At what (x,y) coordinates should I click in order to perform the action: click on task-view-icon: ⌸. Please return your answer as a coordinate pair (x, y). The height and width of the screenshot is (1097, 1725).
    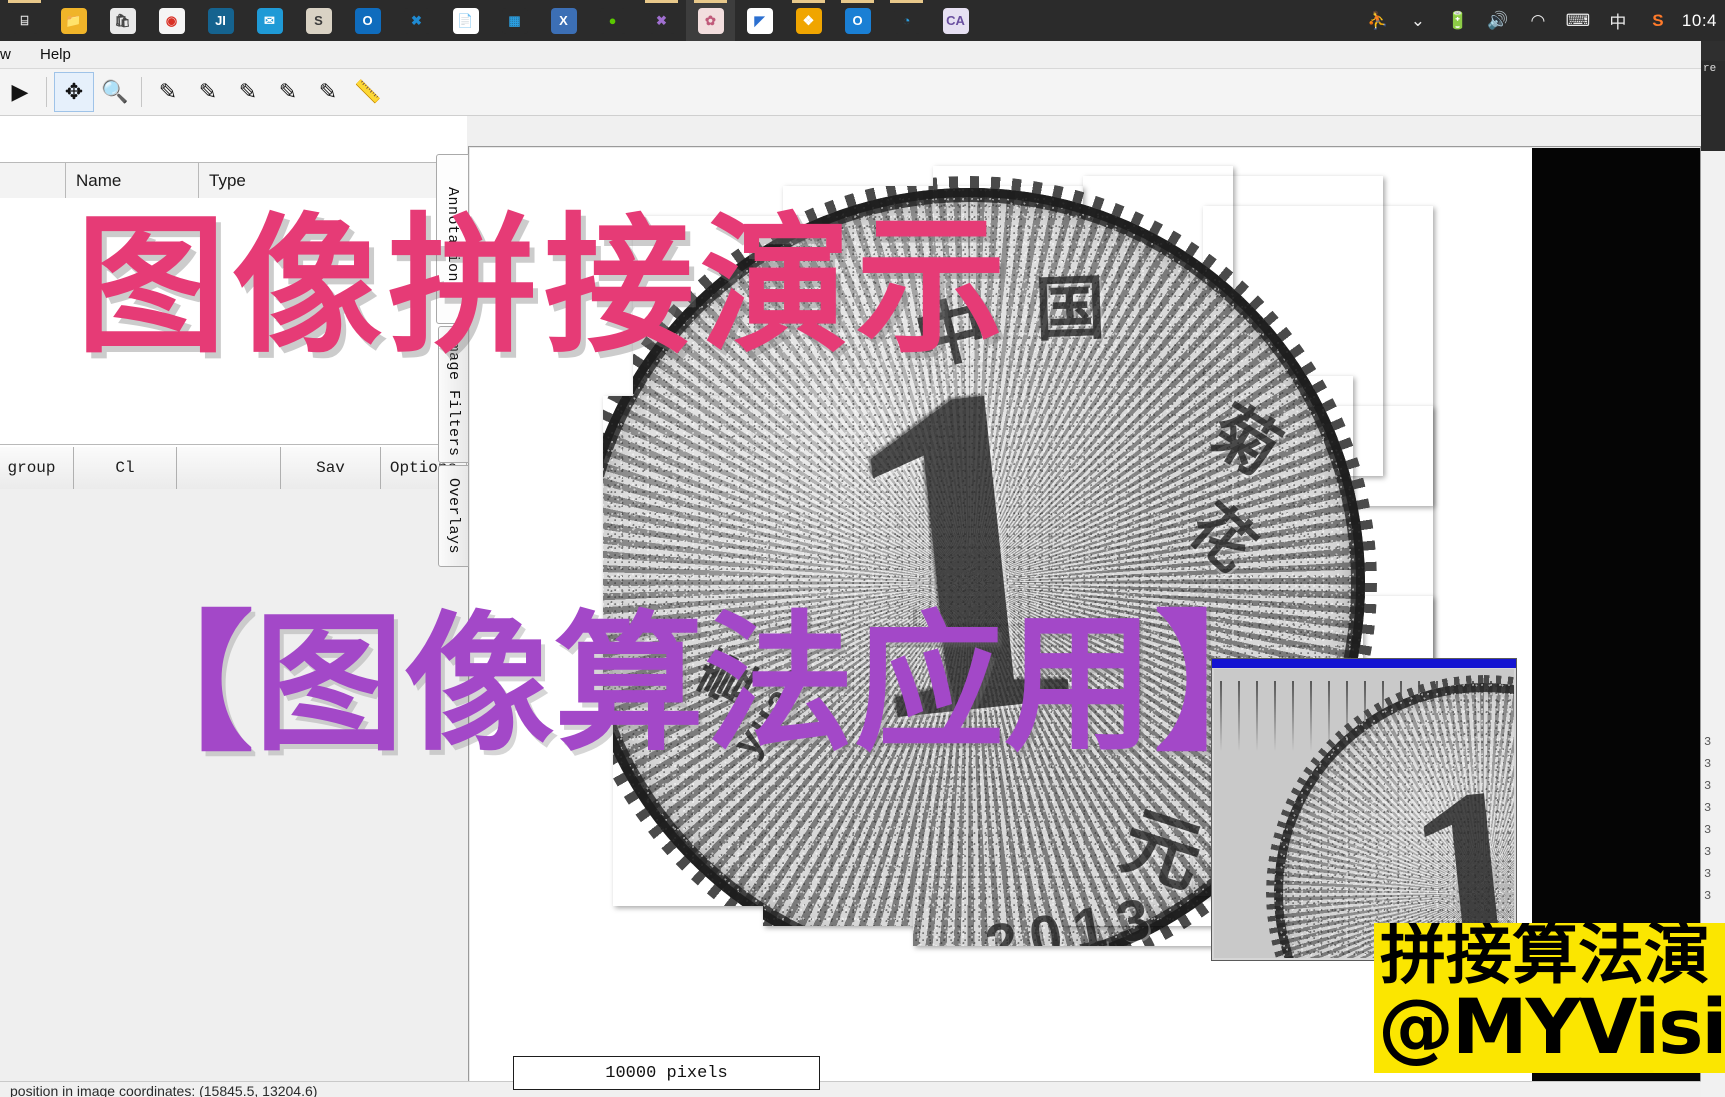
    Looking at the image, I should click on (24, 20).